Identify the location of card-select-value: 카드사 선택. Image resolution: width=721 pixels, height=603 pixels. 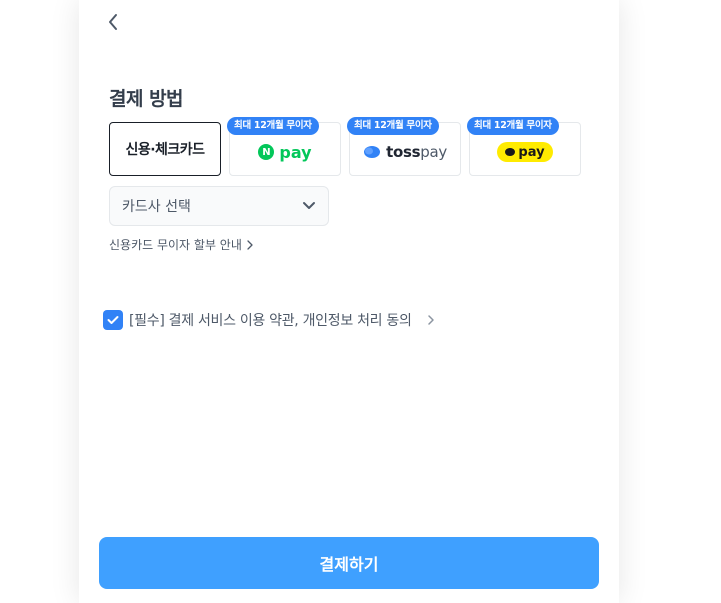
(156, 207).